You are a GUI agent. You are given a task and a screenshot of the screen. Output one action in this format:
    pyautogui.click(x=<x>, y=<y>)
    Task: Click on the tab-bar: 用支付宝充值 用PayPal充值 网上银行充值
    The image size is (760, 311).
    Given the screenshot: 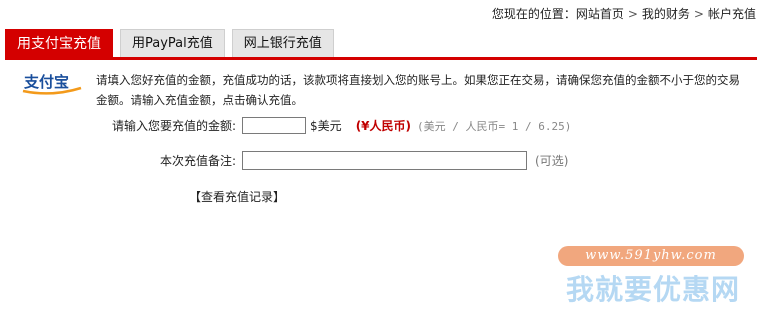 What is the action you would take?
    pyautogui.click(x=173, y=43)
    